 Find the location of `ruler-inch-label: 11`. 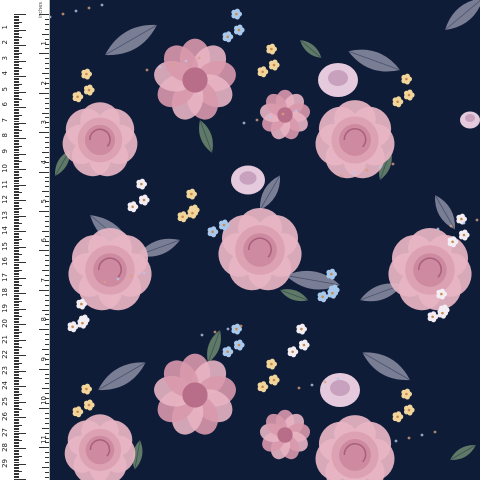

ruler-inch-label: 11 is located at coordinates (44, 440).